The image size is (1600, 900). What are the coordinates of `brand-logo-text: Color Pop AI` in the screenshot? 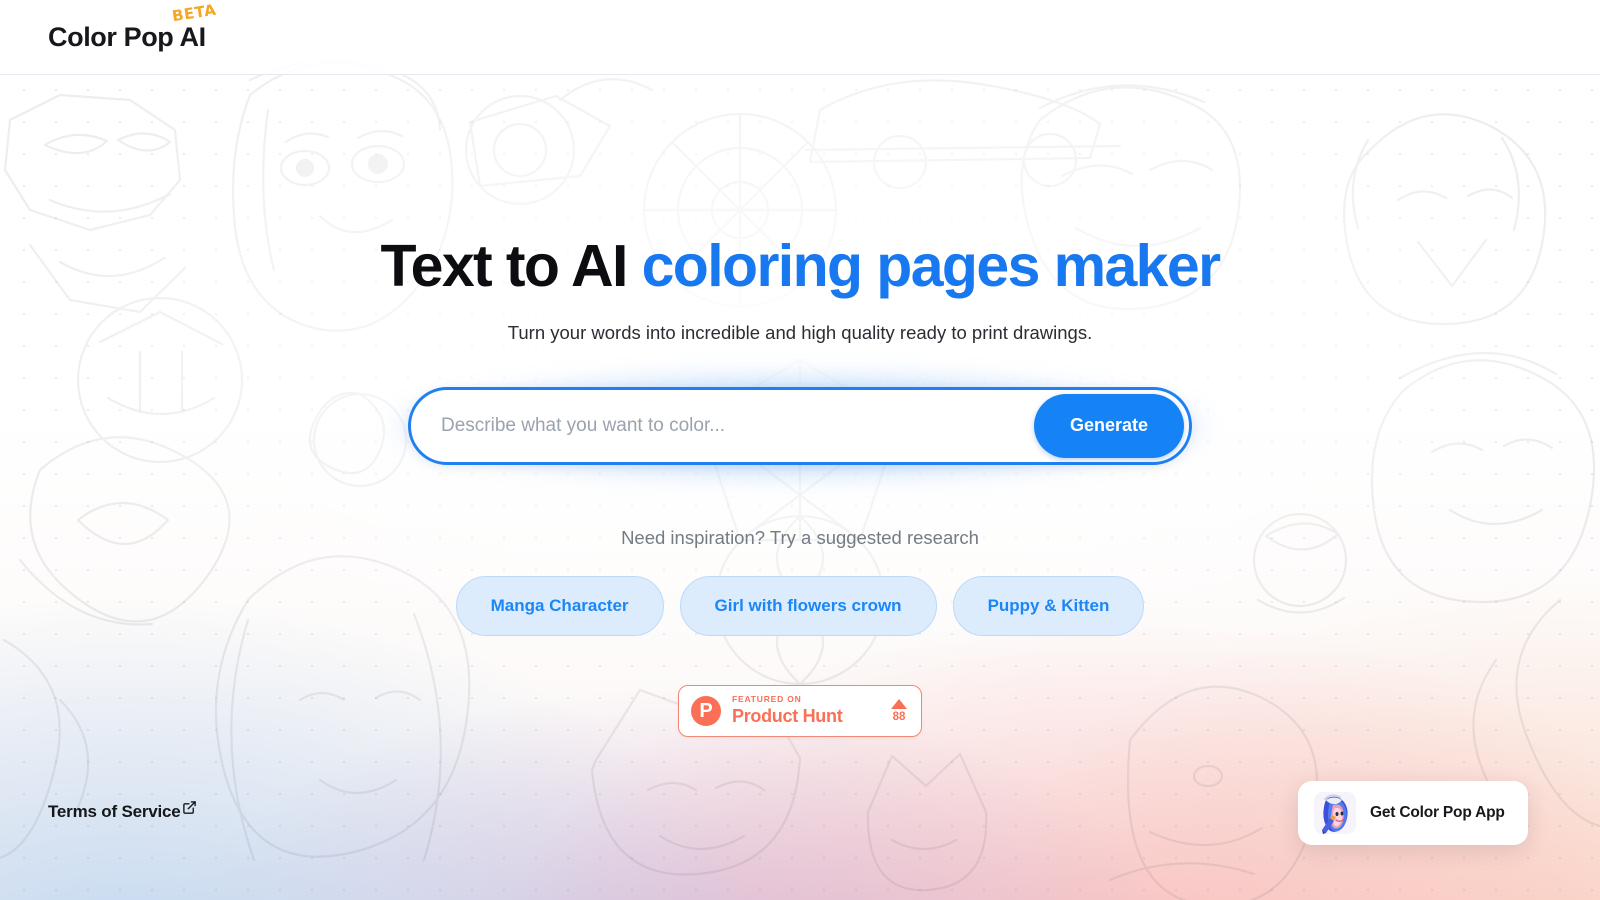 It's located at (127, 36).